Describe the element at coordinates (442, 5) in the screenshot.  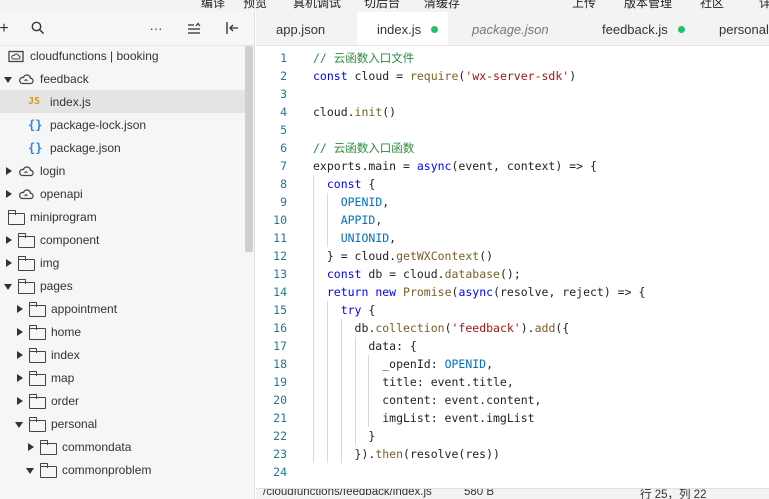
I see `clear-cache-menu: 清缓存` at that location.